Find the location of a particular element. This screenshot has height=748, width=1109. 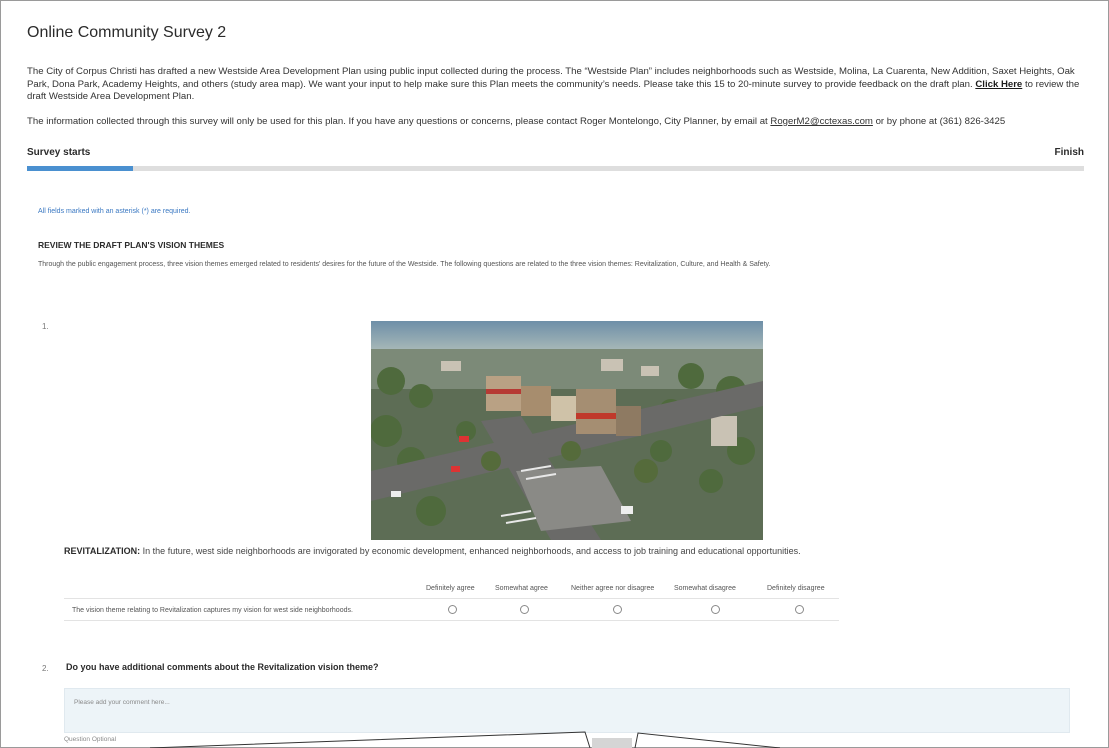

callout-lines is located at coordinates (465, 739).